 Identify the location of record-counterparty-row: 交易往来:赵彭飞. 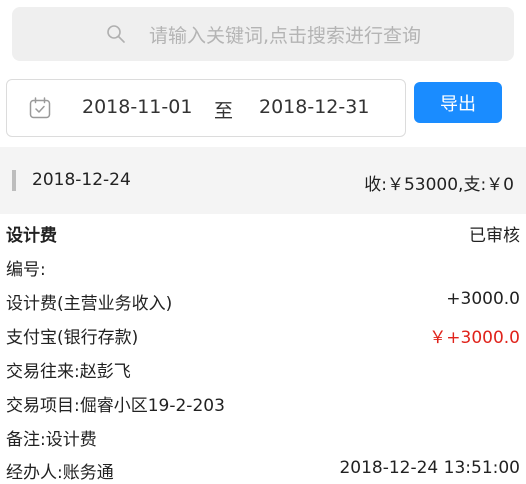
(263, 369).